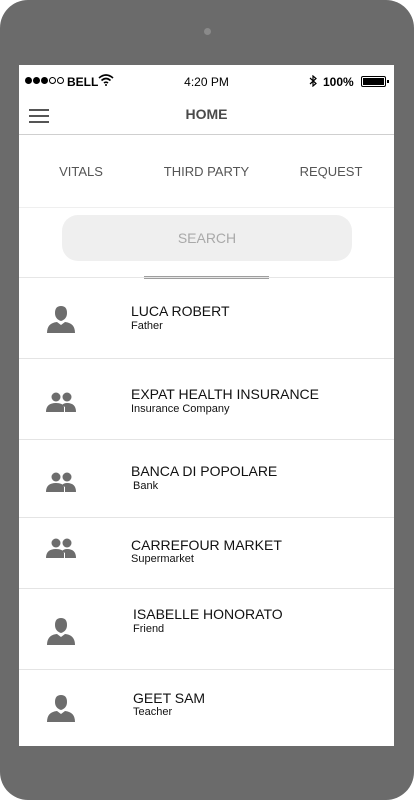 The height and width of the screenshot is (800, 414). What do you see at coordinates (225, 394) in the screenshot?
I see `contact-name: EXPAT HEALTH INSURANCE` at bounding box center [225, 394].